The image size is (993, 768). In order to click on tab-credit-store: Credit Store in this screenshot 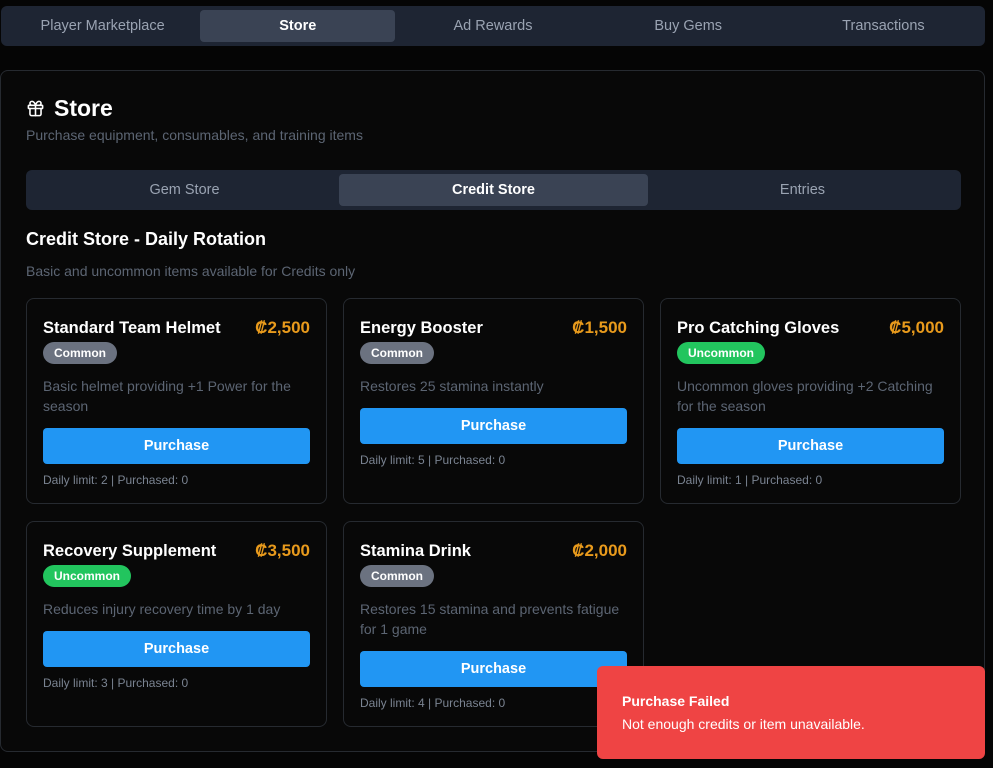, I will do `click(493, 190)`.